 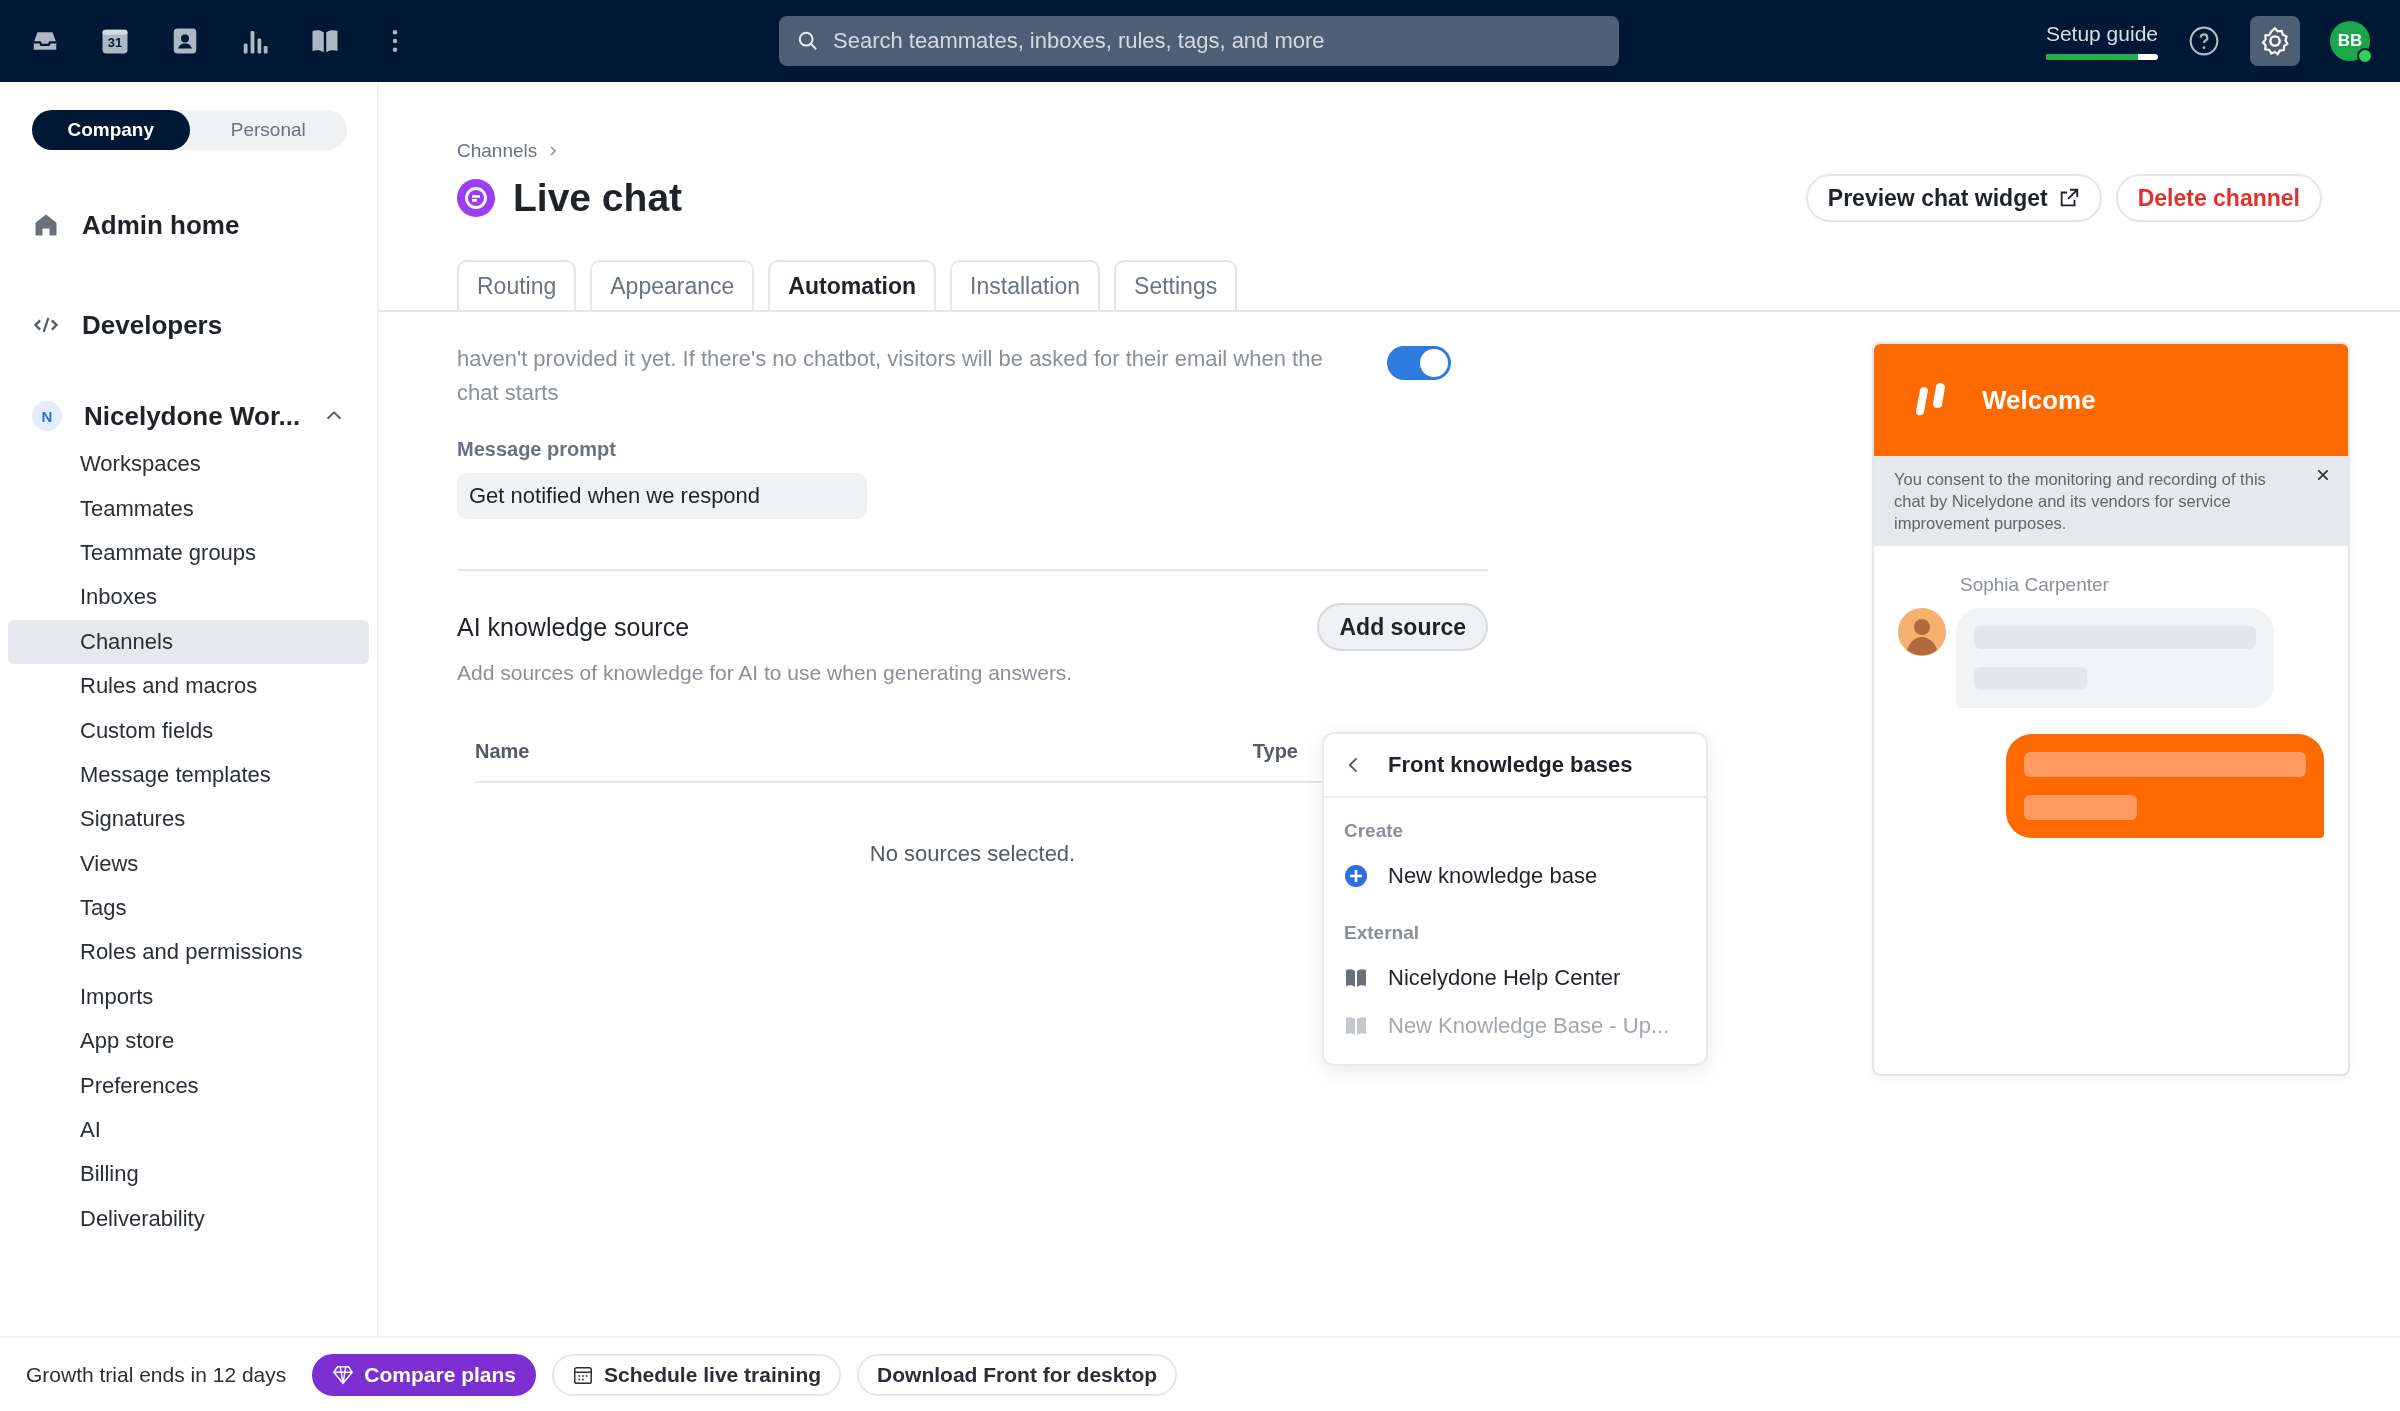 I want to click on sidebar-item: Rules and macros, so click(x=188, y=686).